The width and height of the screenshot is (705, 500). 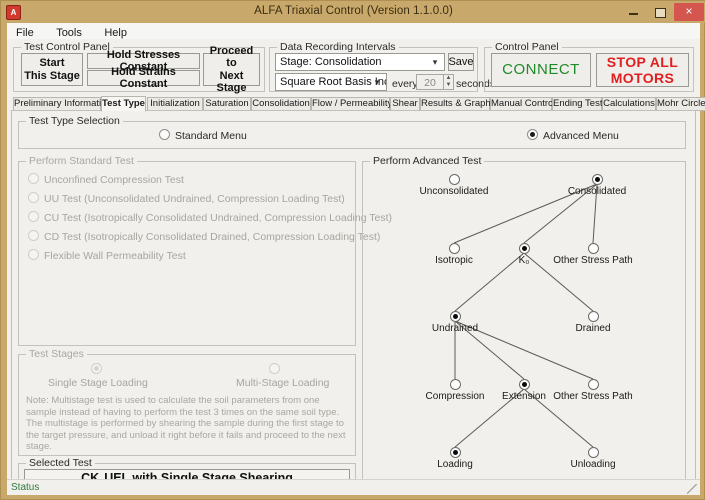 What do you see at coordinates (455, 384) in the screenshot?
I see `tree-node-compression` at bounding box center [455, 384].